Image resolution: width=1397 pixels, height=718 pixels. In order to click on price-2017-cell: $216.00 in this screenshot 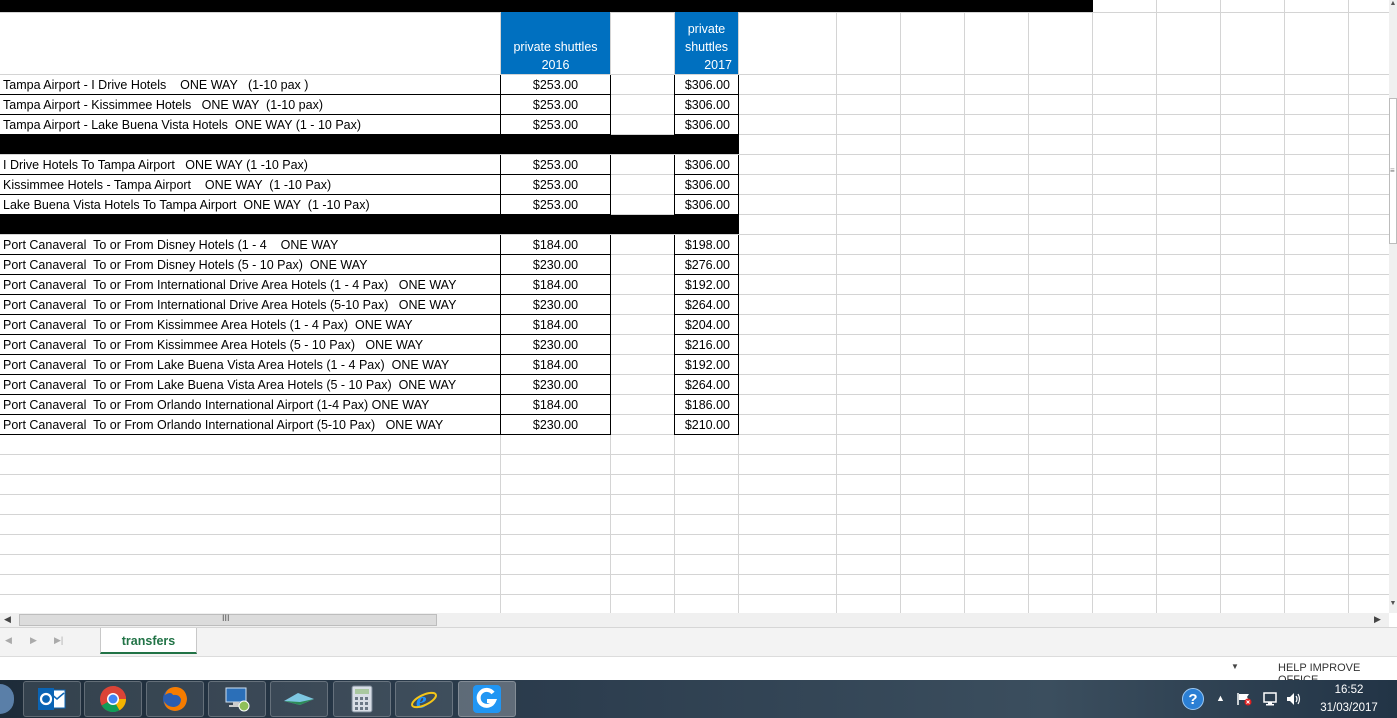, I will do `click(706, 345)`.